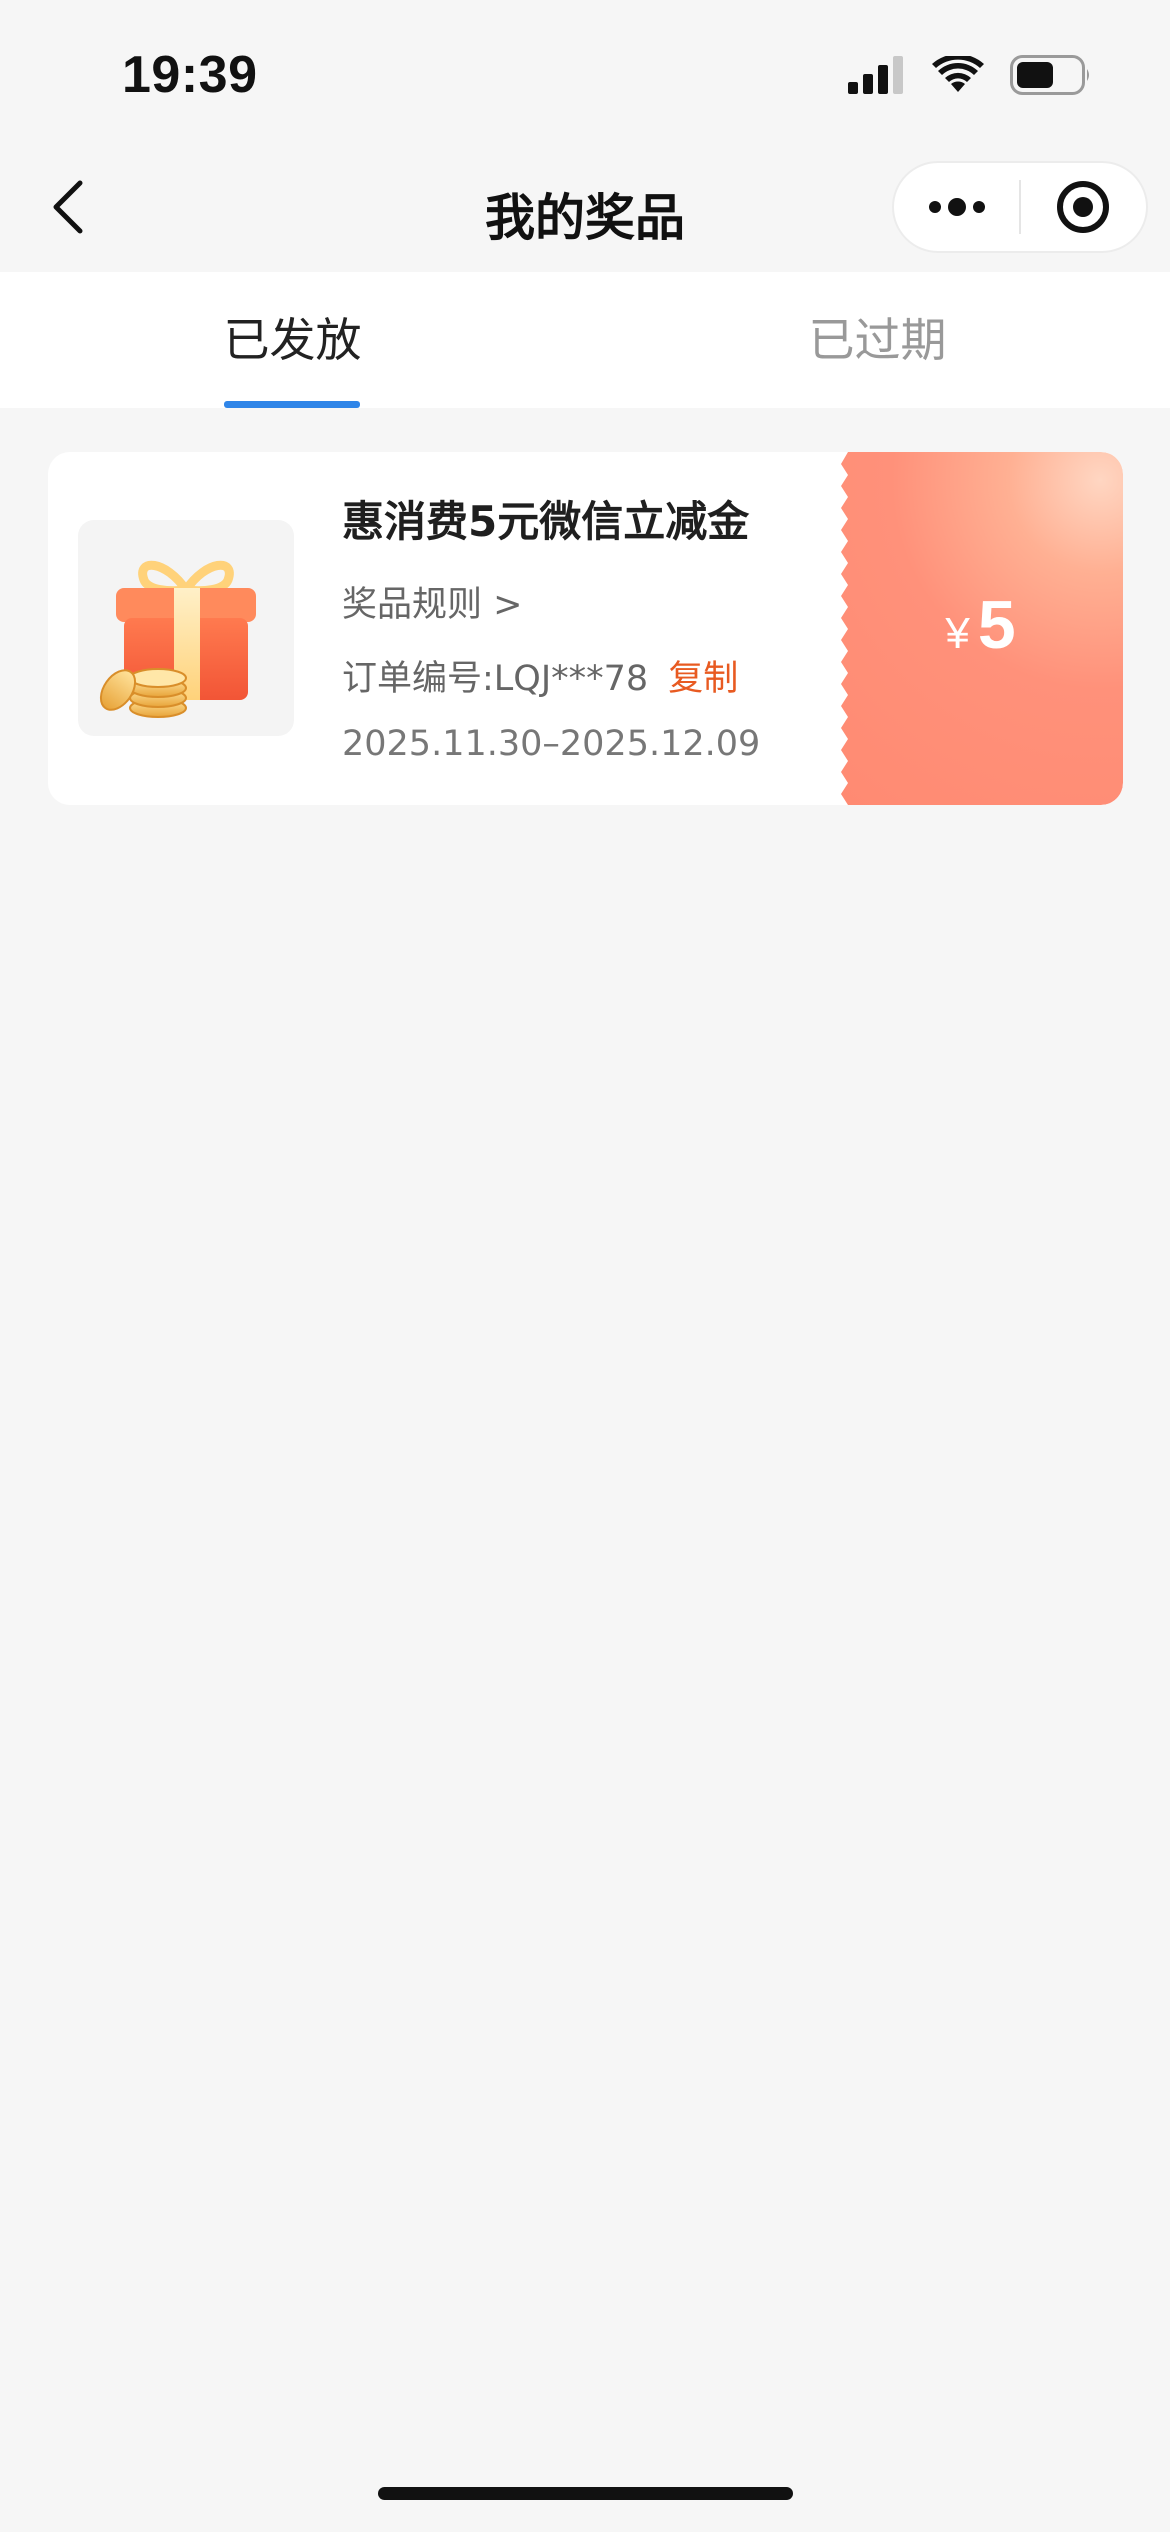 The width and height of the screenshot is (1170, 2532). Describe the element at coordinates (495, 679) in the screenshot. I see `order-number: 订单编号:LQJ***78` at that location.